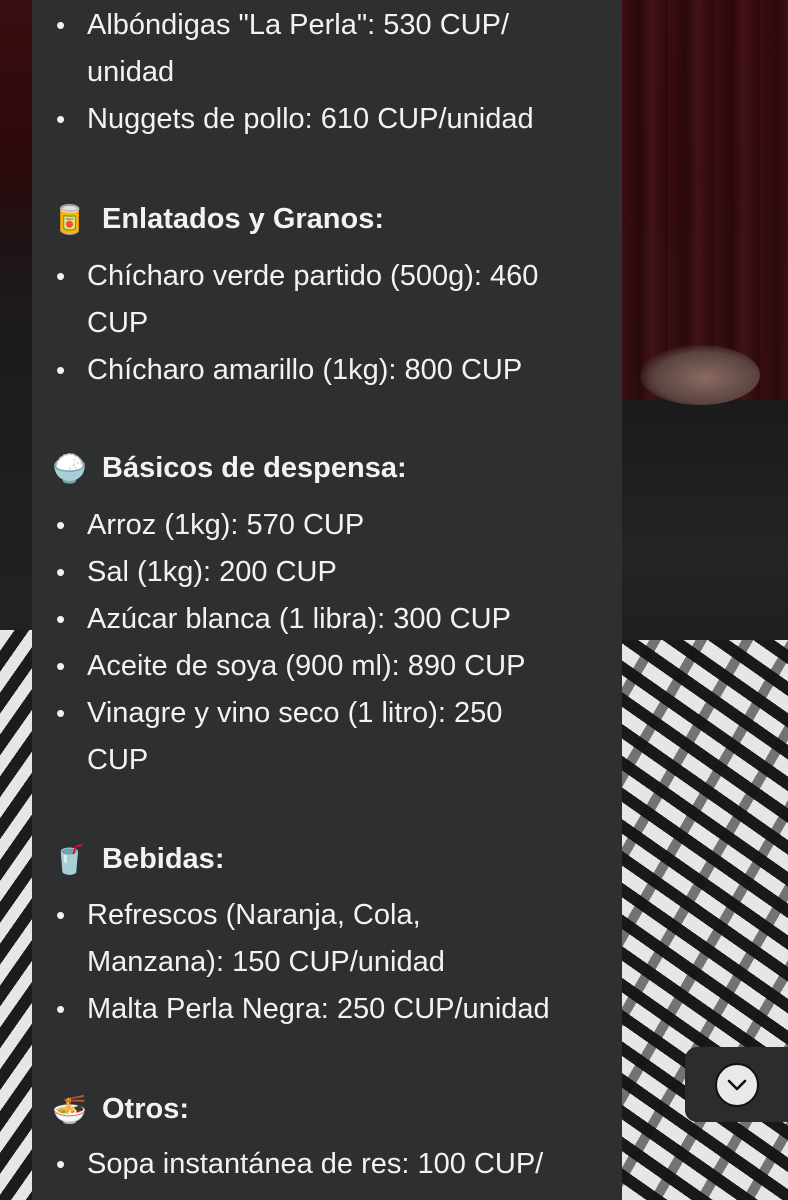  What do you see at coordinates (145, 1109) in the screenshot?
I see `section-heading-text: Otros:` at bounding box center [145, 1109].